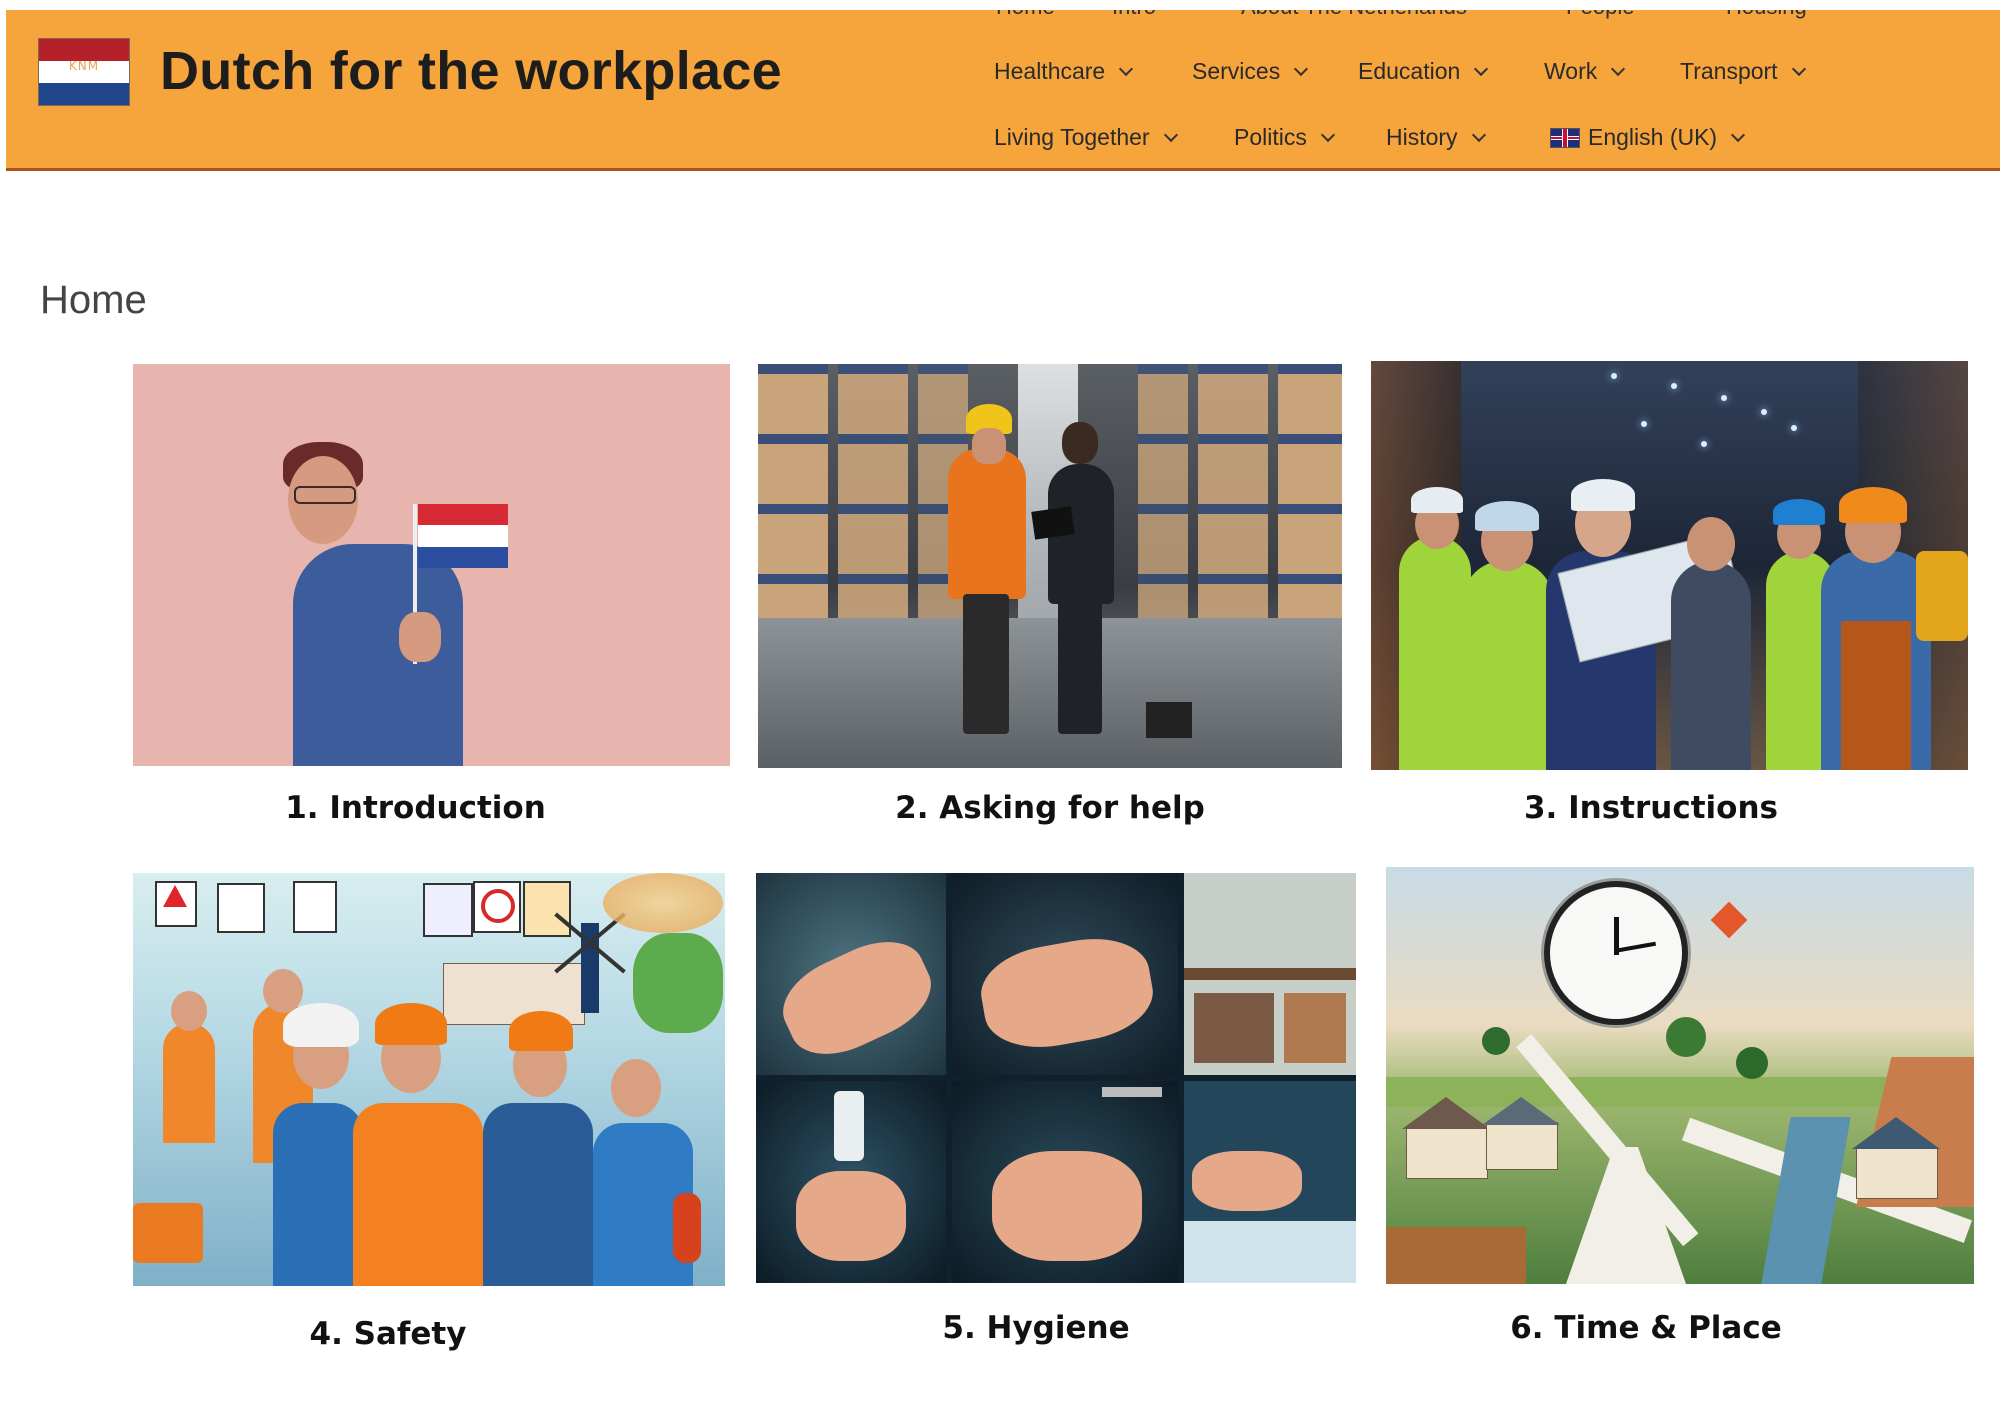 Image resolution: width=2000 pixels, height=1404 pixels. What do you see at coordinates (1036, 1328) in the screenshot?
I see `tile-caption: 5. Hygiene` at bounding box center [1036, 1328].